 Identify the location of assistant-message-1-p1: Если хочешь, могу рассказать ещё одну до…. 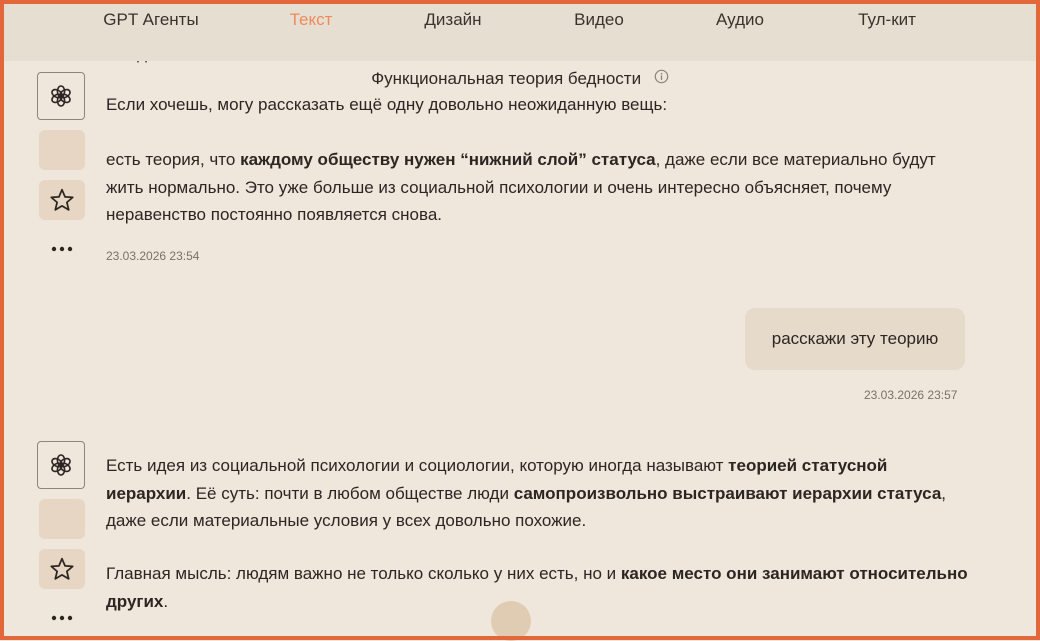
(541, 105).